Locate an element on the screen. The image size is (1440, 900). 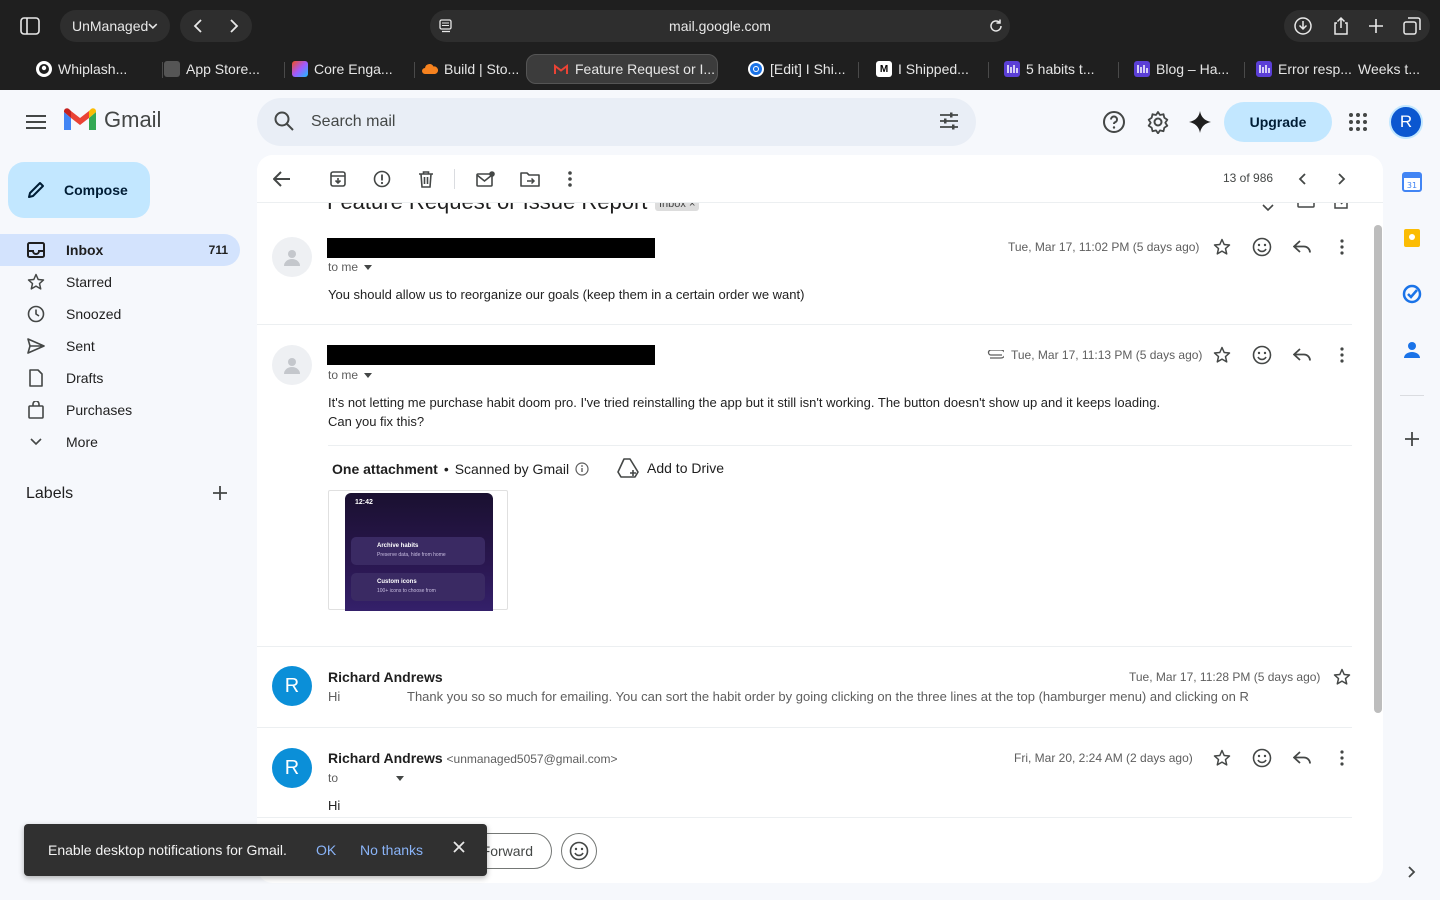
download-icon is located at coordinates (1303, 26).